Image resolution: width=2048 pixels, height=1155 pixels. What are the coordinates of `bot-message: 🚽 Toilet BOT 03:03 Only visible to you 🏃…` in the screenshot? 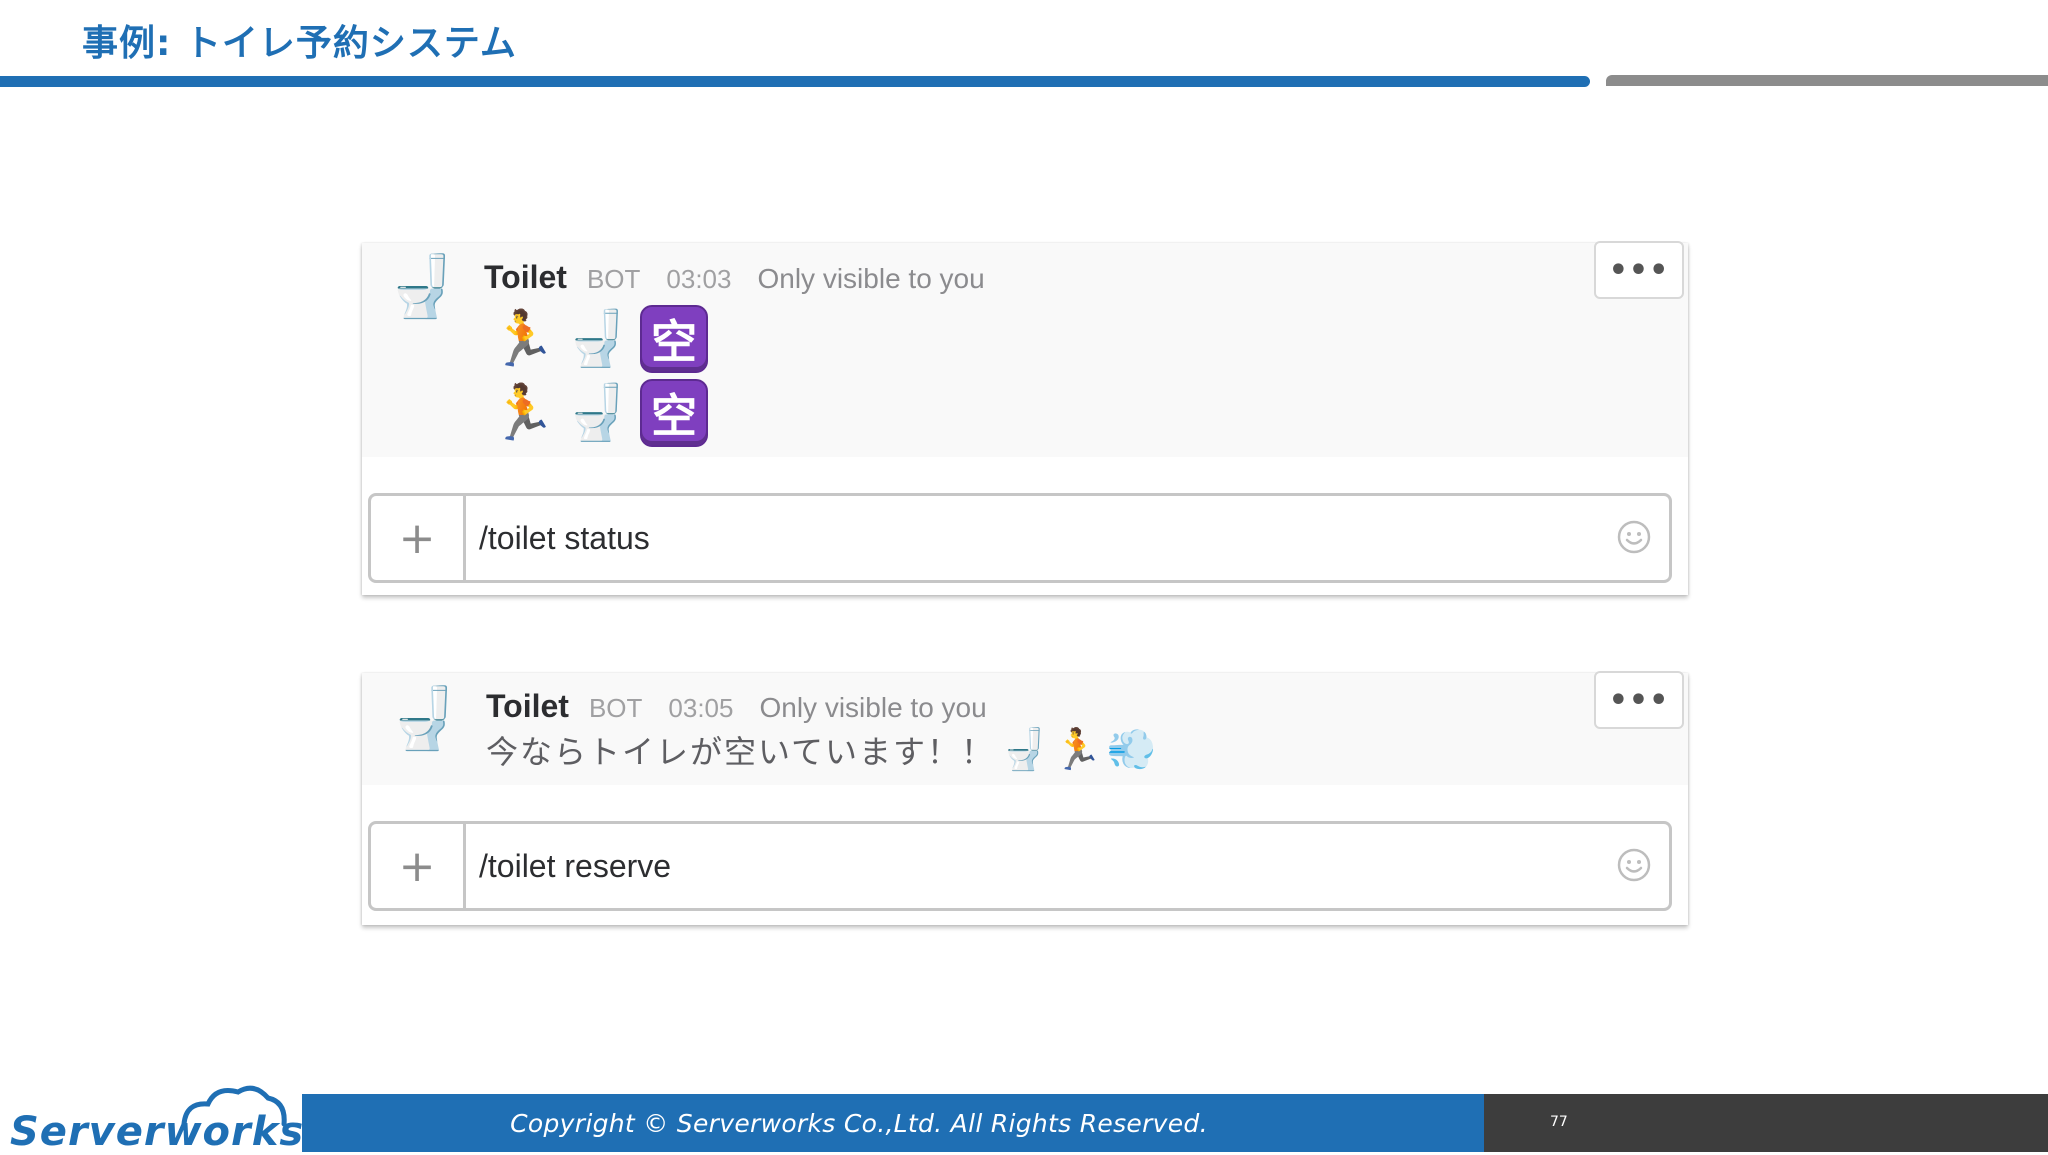 It's located at (1025, 349).